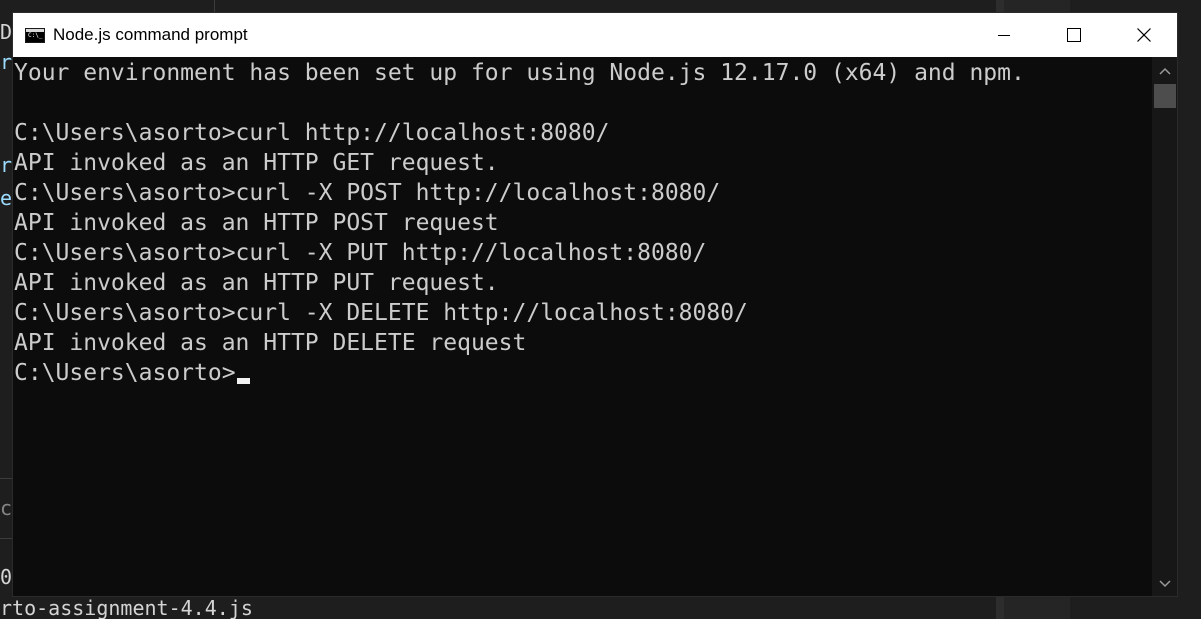  I want to click on maximize-icon, so click(1074, 35).